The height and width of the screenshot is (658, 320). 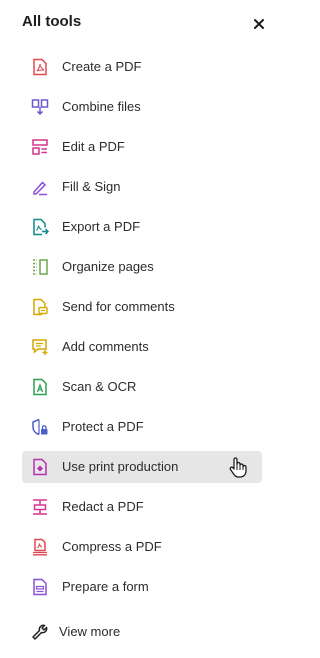 I want to click on tool-label: Organize pages, so click(x=108, y=266).